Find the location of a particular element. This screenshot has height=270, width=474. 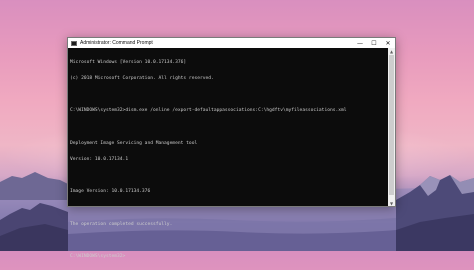

console-line: The operation completed successfully. is located at coordinates (121, 224).